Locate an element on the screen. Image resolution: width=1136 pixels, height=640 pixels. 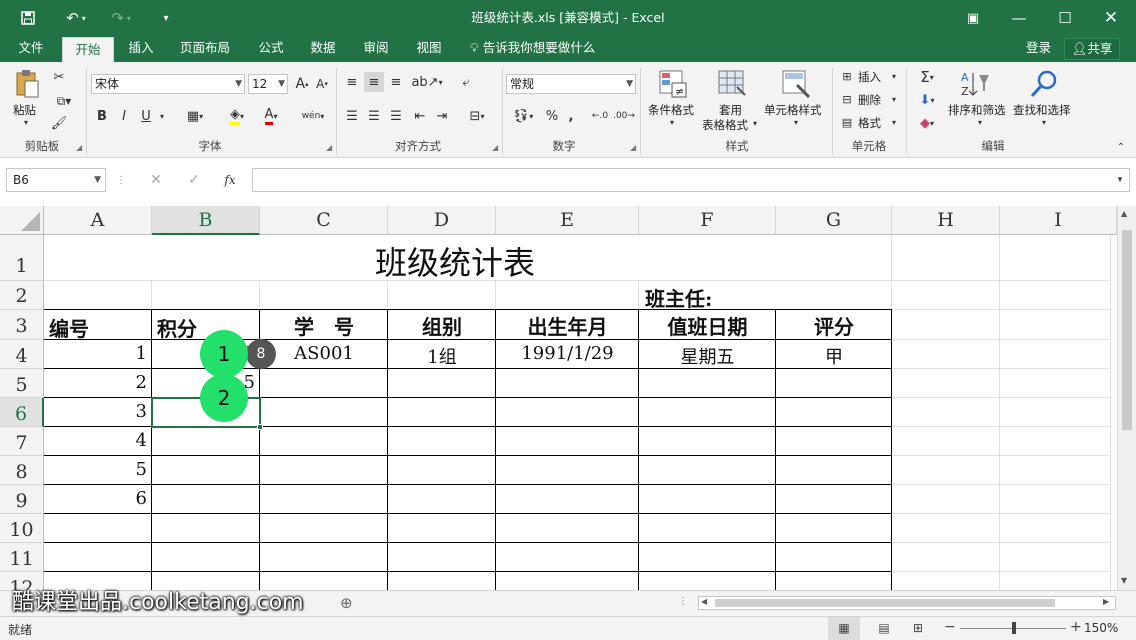
row-header-3: 3 is located at coordinates (22, 325).